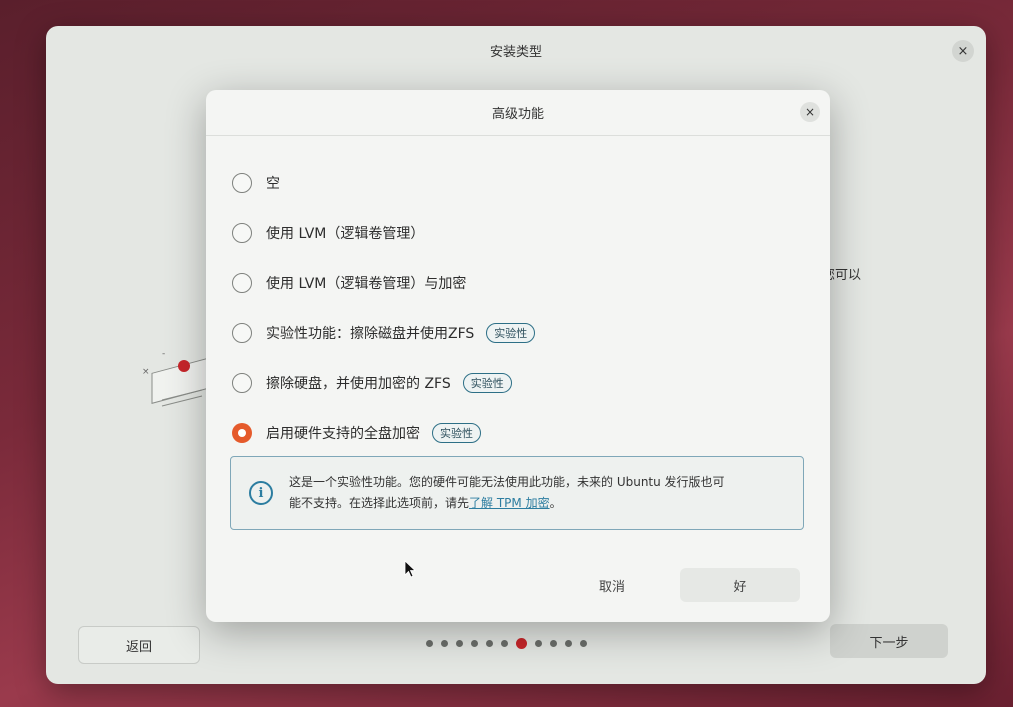  Describe the element at coordinates (509, 503) in the screenshot. I see `tpm-learn-more-link: 了解 TPM 加密` at that location.